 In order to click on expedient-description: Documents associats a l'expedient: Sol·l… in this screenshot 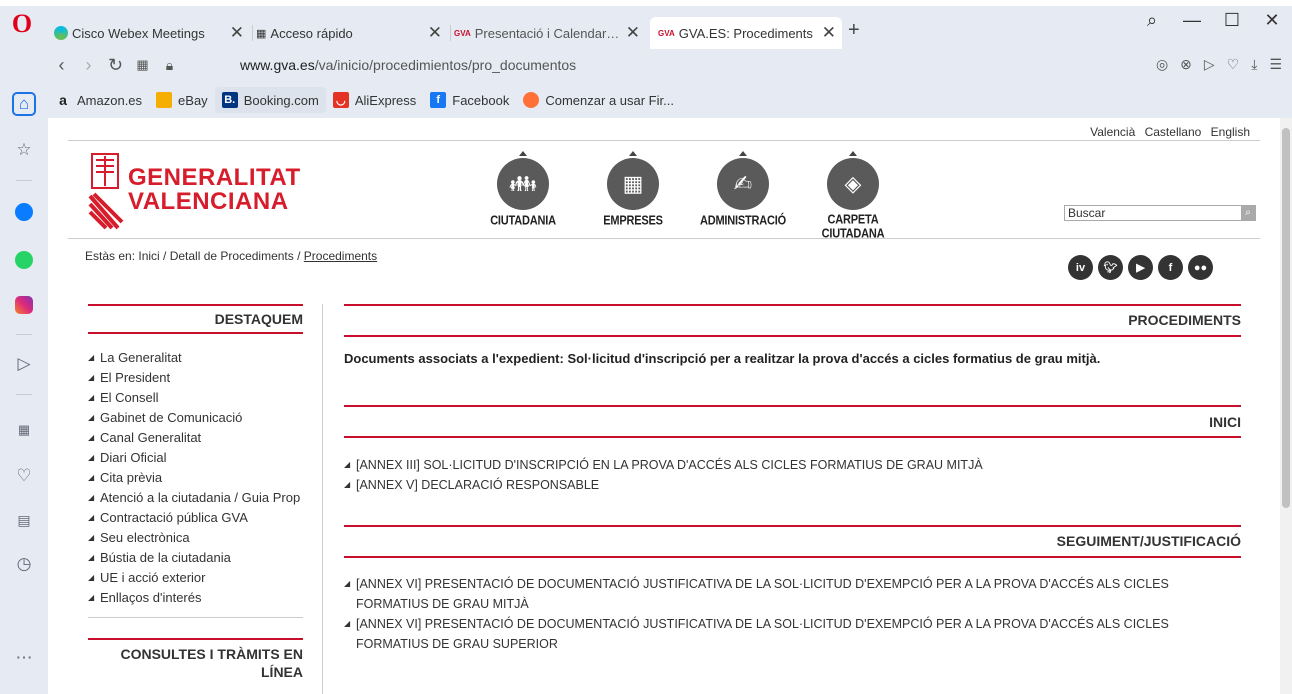, I will do `click(722, 358)`.